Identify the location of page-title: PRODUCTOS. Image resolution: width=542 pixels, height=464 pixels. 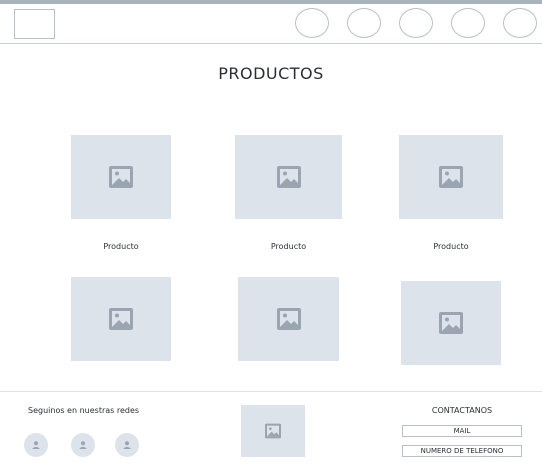
(271, 73).